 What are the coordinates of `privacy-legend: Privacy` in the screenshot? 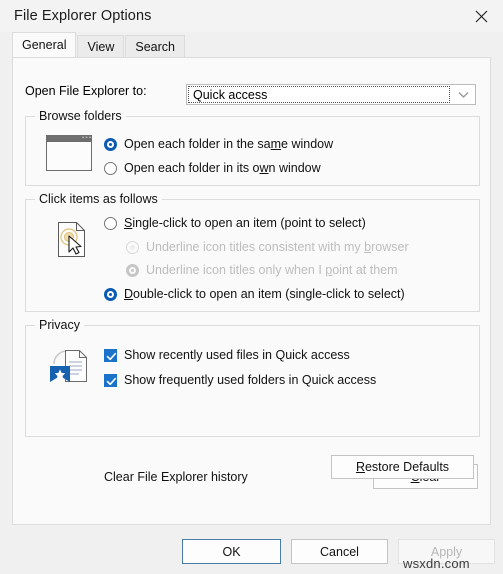 It's located at (59, 325).